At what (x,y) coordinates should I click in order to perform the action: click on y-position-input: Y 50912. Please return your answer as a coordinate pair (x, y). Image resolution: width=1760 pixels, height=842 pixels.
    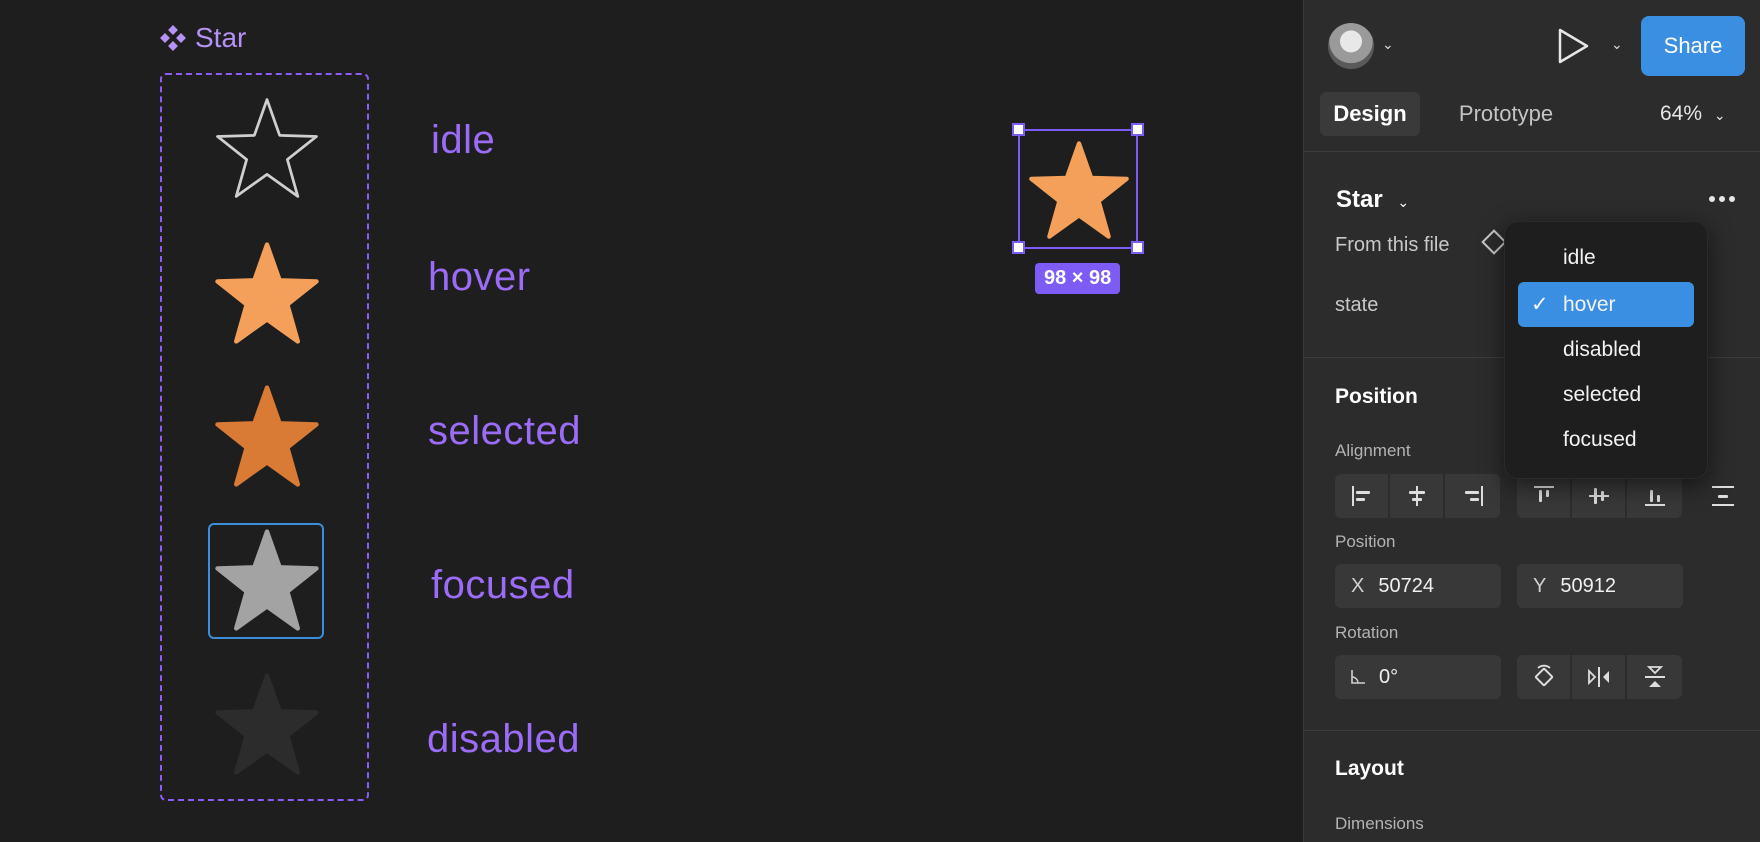
    Looking at the image, I should click on (1600, 586).